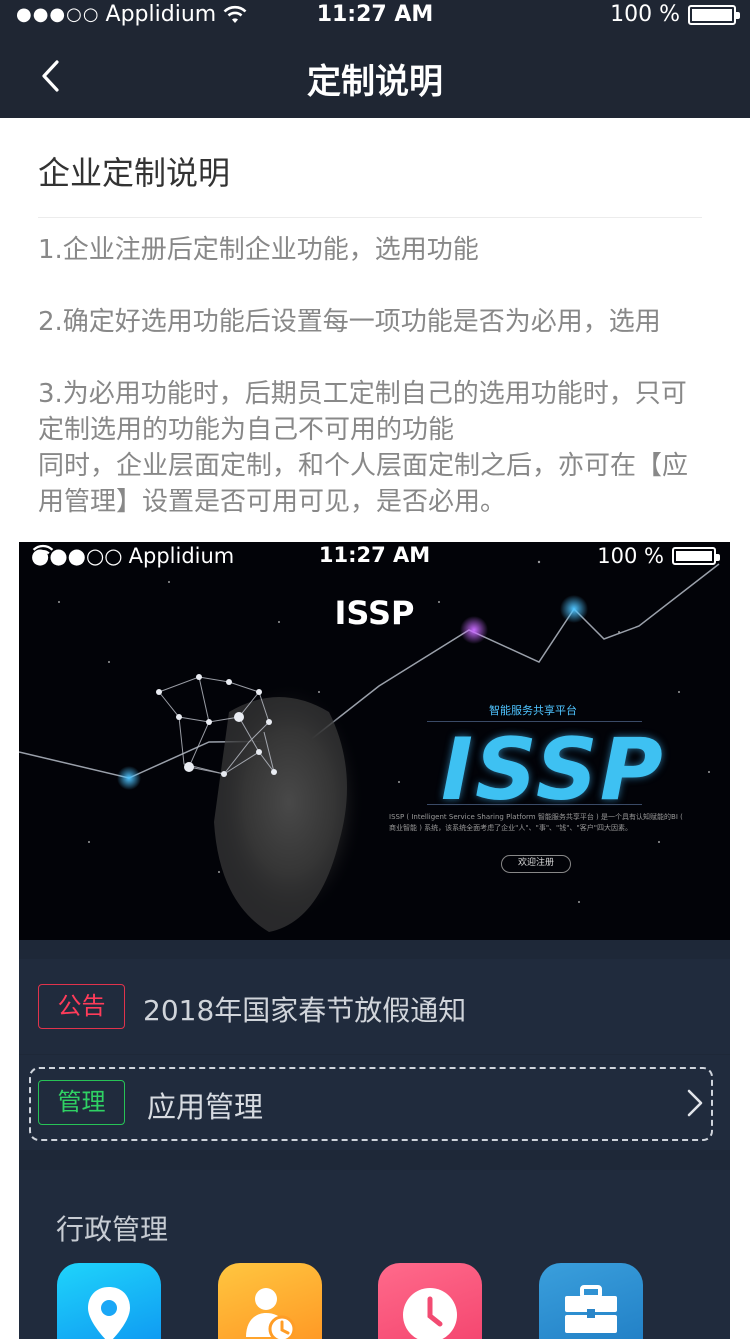 This screenshot has width=750, height=1339. I want to click on app-briefcase, so click(591, 1301).